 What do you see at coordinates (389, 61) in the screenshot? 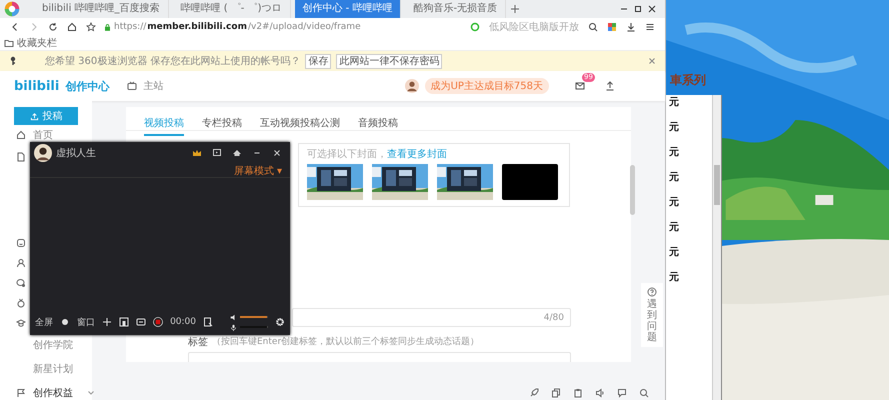
I see `password-bar-button: 此网站一律不保存密码` at bounding box center [389, 61].